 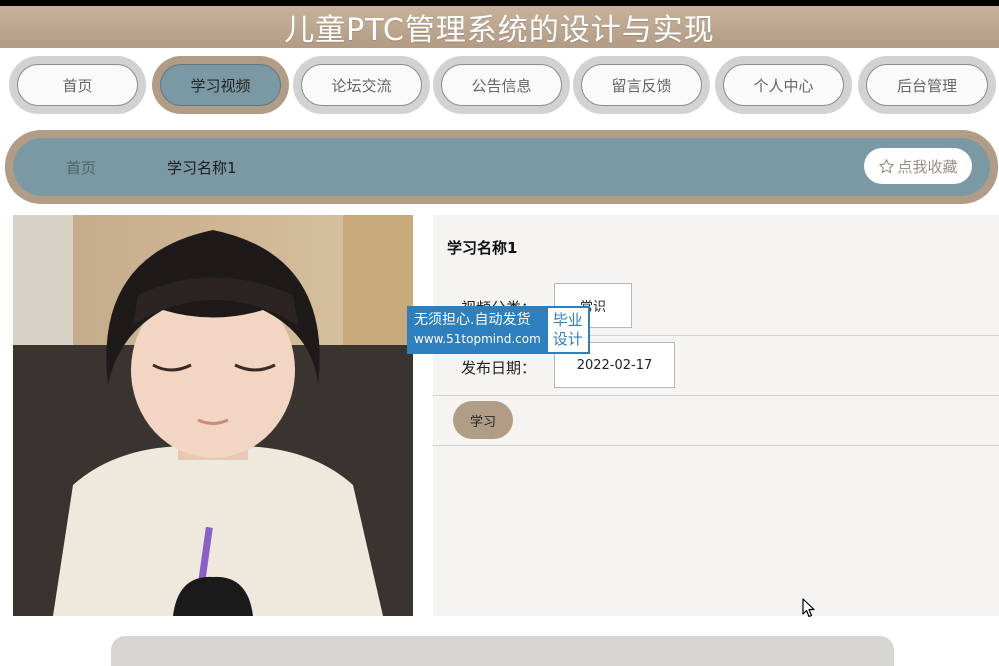 I want to click on nav-item-feedback: 留言反馈, so click(x=641, y=85).